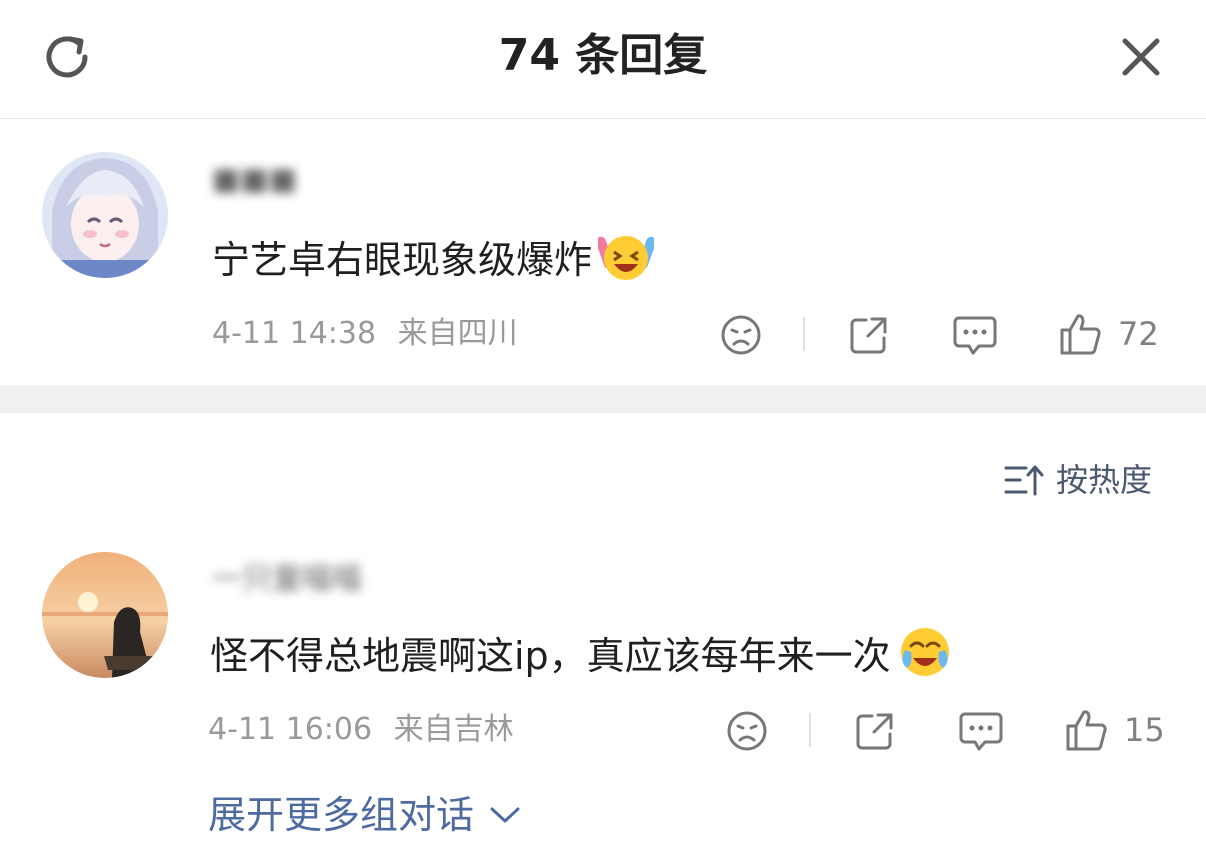 The image size is (1206, 859). I want to click on expand-more-button: 展开更多组对话, so click(365, 815).